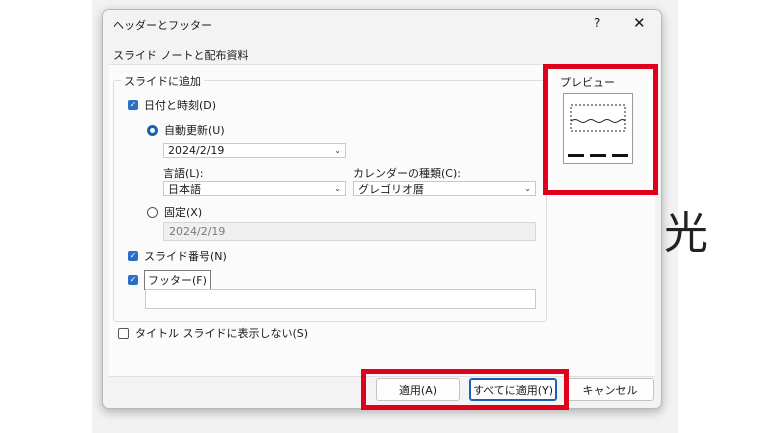 Image resolution: width=770 pixels, height=433 pixels. I want to click on footer-row: ✓ フッター(F), so click(169, 280).